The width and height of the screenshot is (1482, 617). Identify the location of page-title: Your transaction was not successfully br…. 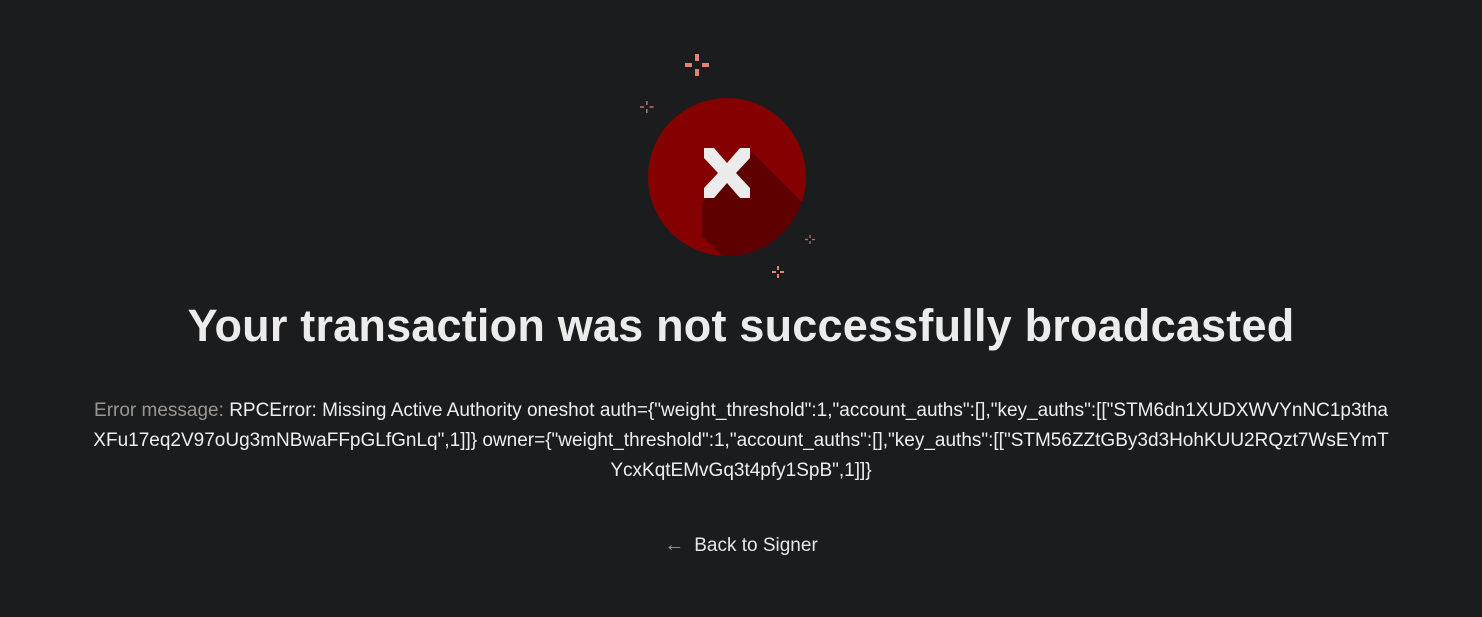
(741, 325).